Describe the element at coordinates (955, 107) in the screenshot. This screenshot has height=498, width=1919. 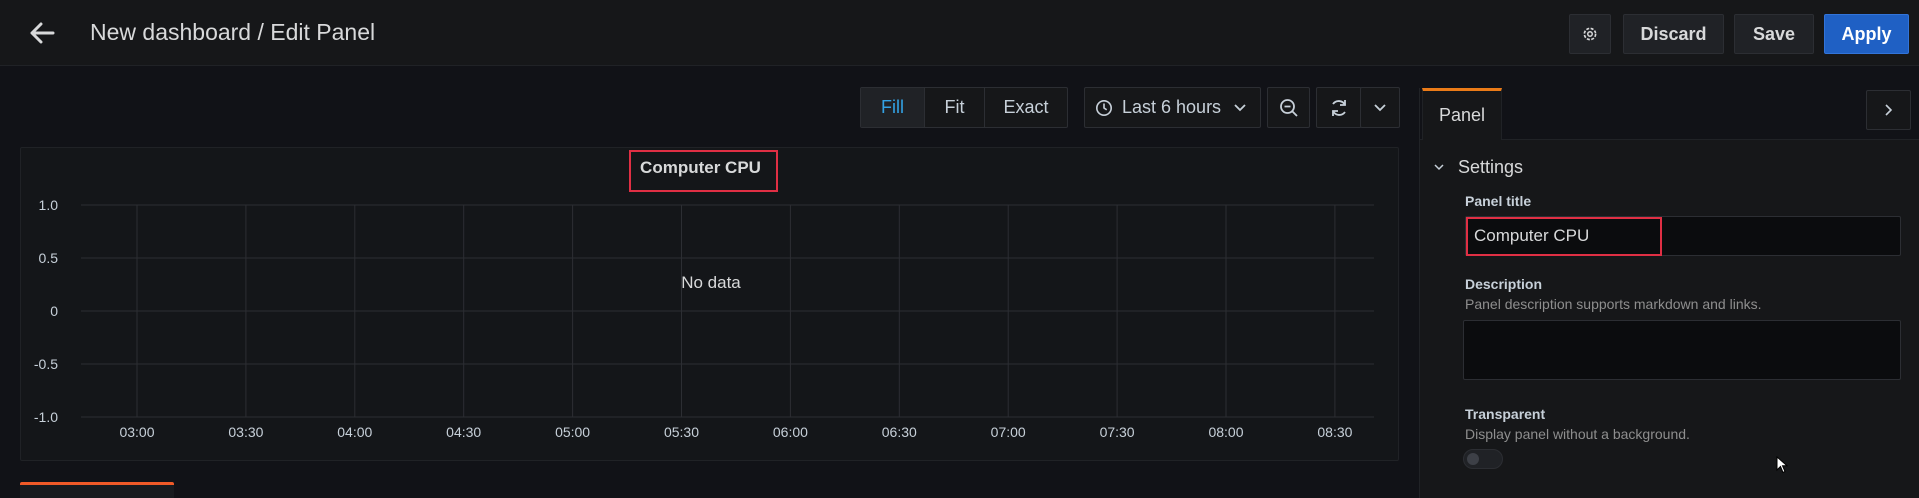
I see `mode-fit-button: Fit` at that location.